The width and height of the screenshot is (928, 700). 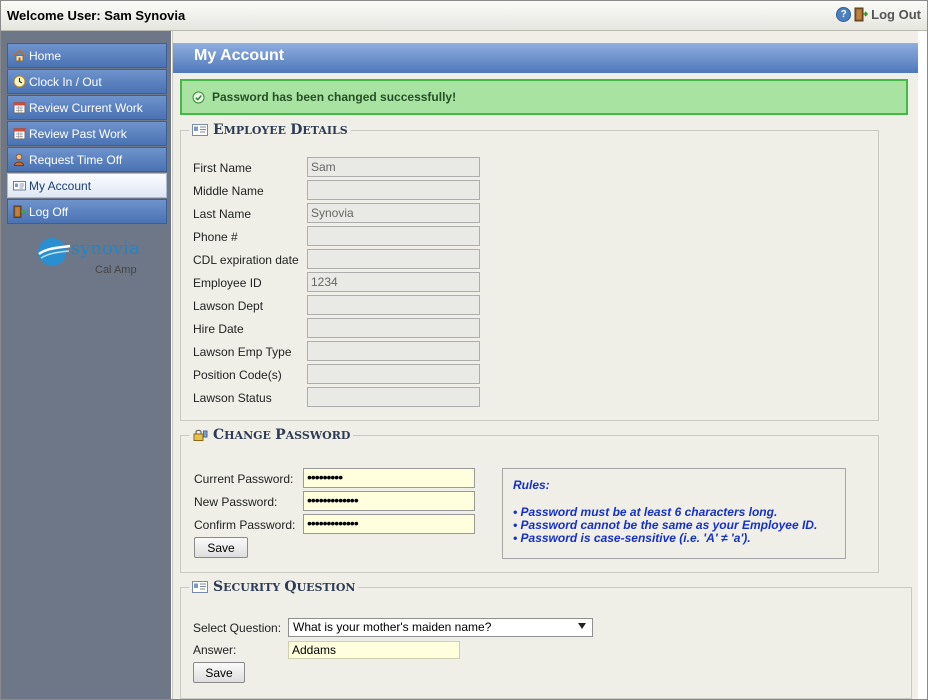 I want to click on middle-name-field, so click(x=393, y=190).